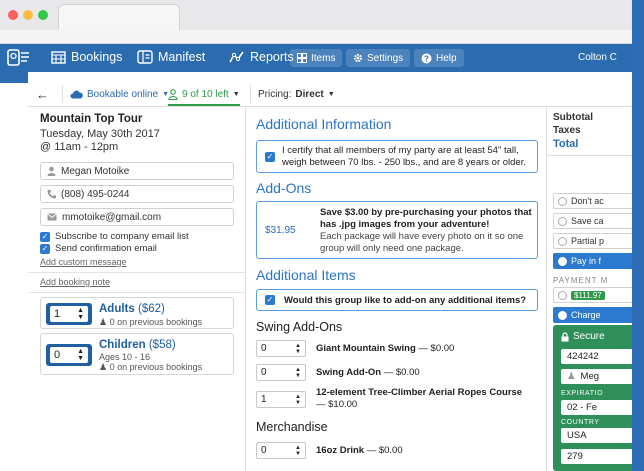 Image resolution: width=644 pixels, height=471 pixels. I want to click on user-menu: Colton C, so click(597, 57).